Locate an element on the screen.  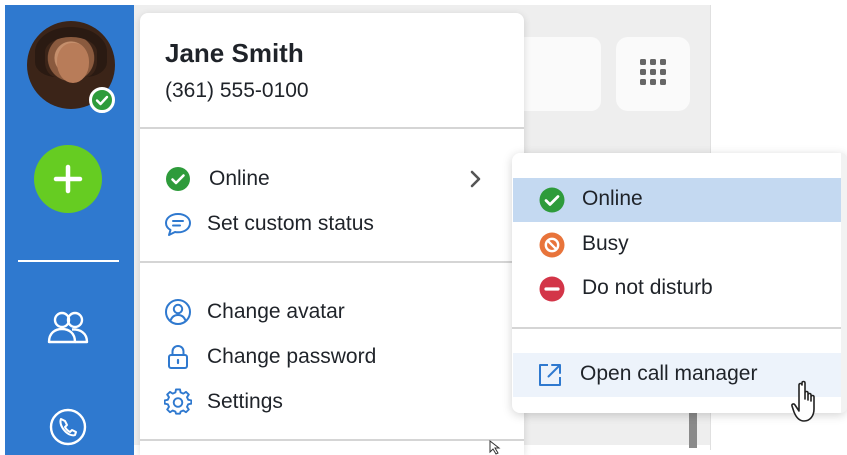
external-link-icon is located at coordinates (550, 375).